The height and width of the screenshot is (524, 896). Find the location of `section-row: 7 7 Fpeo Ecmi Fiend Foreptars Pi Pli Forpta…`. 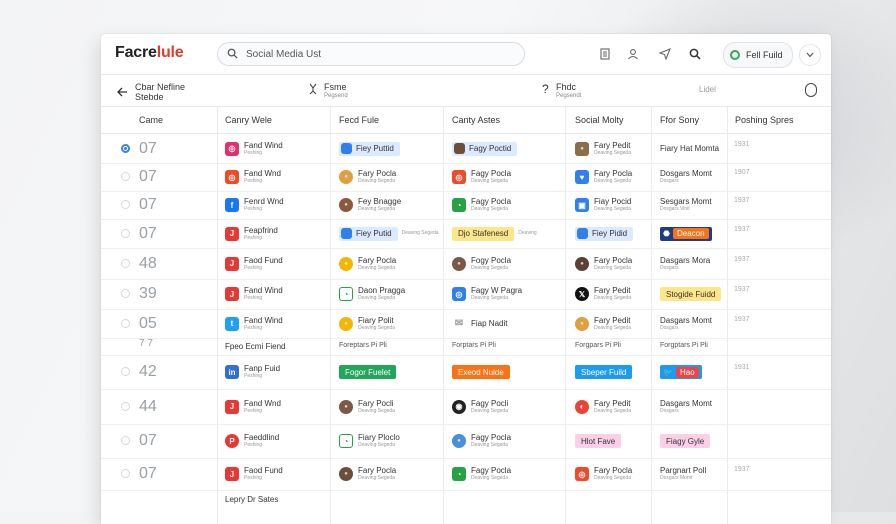

section-row: 7 7 Fpeo Ecmi Fiend Foreptars Pi Pli Forpta… is located at coordinates (466, 347).